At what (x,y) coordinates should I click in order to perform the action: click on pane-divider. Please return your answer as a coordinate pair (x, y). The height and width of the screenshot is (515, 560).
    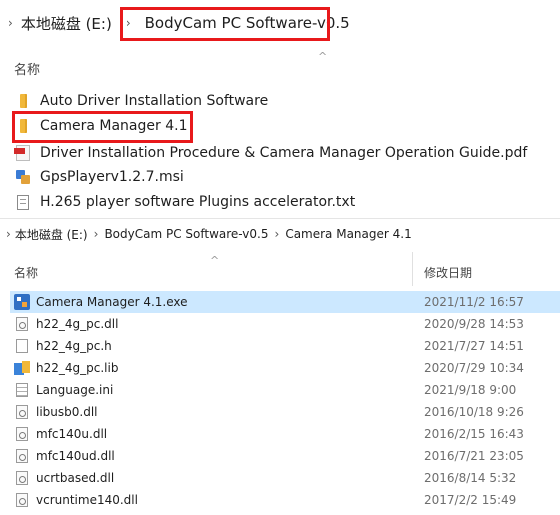
    Looking at the image, I should click on (280, 218).